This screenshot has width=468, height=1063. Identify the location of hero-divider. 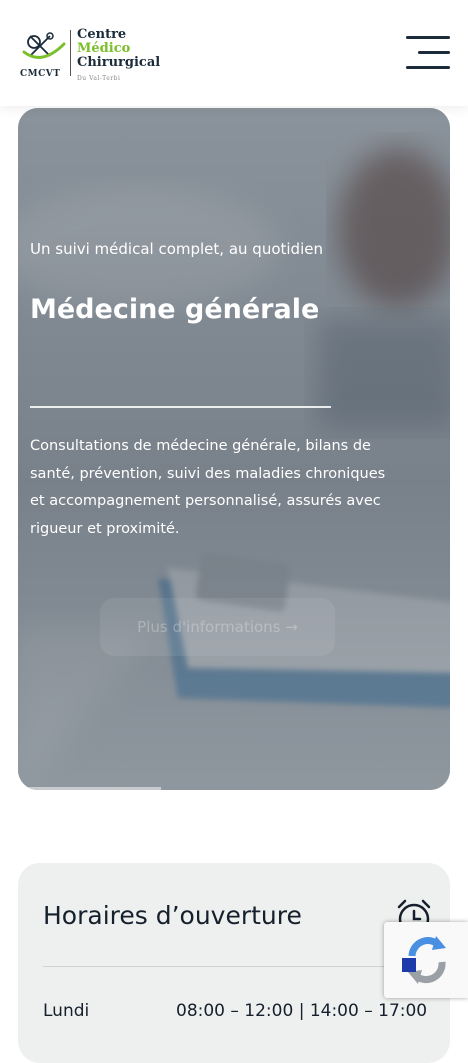
(180, 407).